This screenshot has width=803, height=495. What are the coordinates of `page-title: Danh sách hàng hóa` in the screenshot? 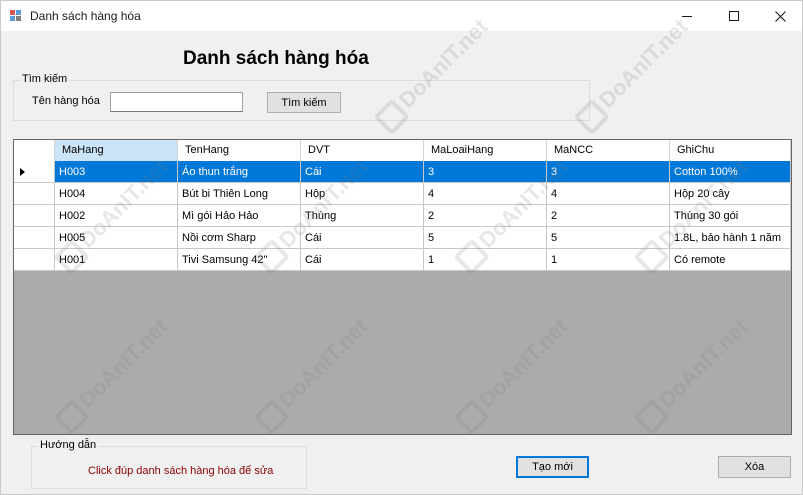 It's located at (276, 58).